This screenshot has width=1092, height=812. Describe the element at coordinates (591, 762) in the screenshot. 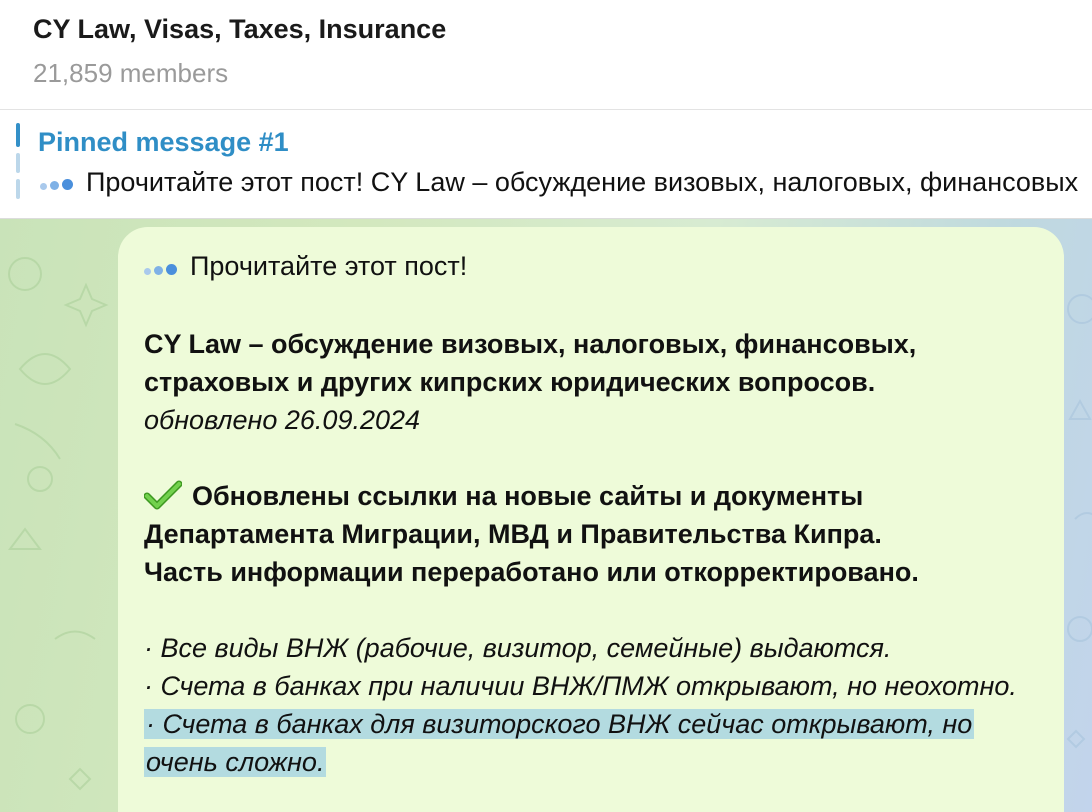

I see `message-bullet-highlighted: очень сложно.` at that location.